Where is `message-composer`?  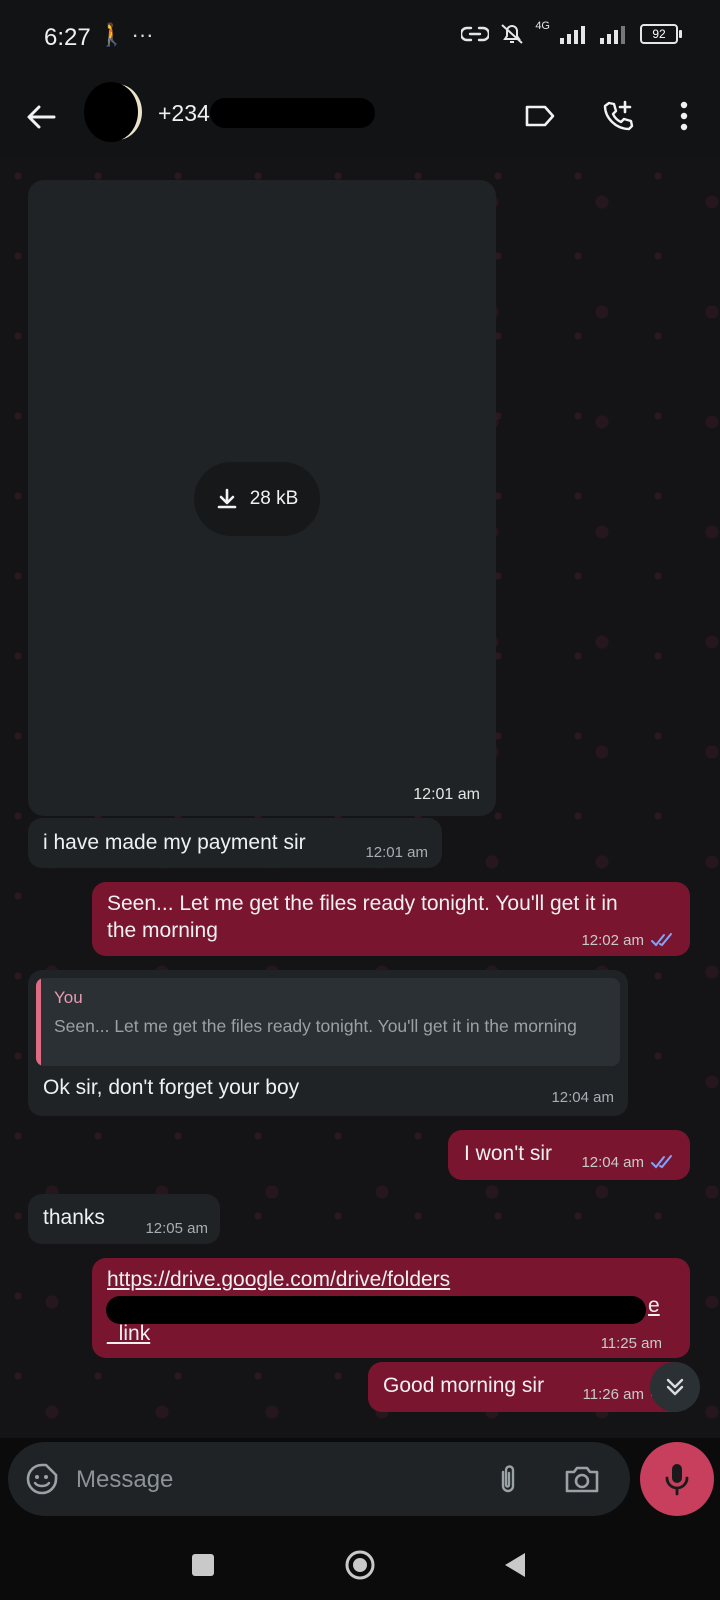
message-composer is located at coordinates (319, 1480).